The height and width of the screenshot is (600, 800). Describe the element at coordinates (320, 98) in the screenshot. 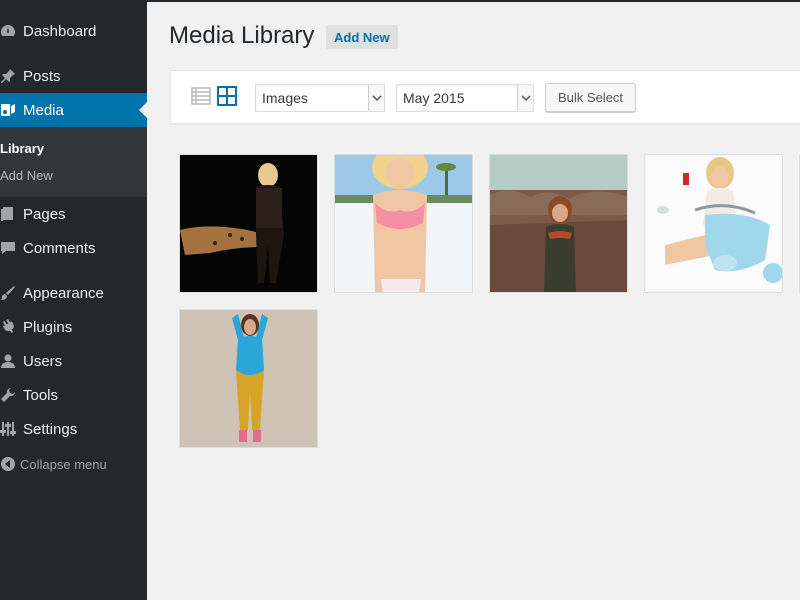

I see `media-type-filter: Images` at that location.